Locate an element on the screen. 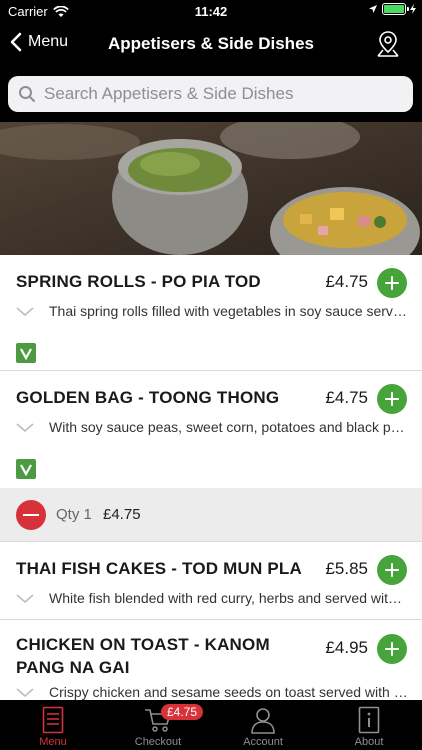 This screenshot has width=422, height=750. menu-book-icon is located at coordinates (53, 720).